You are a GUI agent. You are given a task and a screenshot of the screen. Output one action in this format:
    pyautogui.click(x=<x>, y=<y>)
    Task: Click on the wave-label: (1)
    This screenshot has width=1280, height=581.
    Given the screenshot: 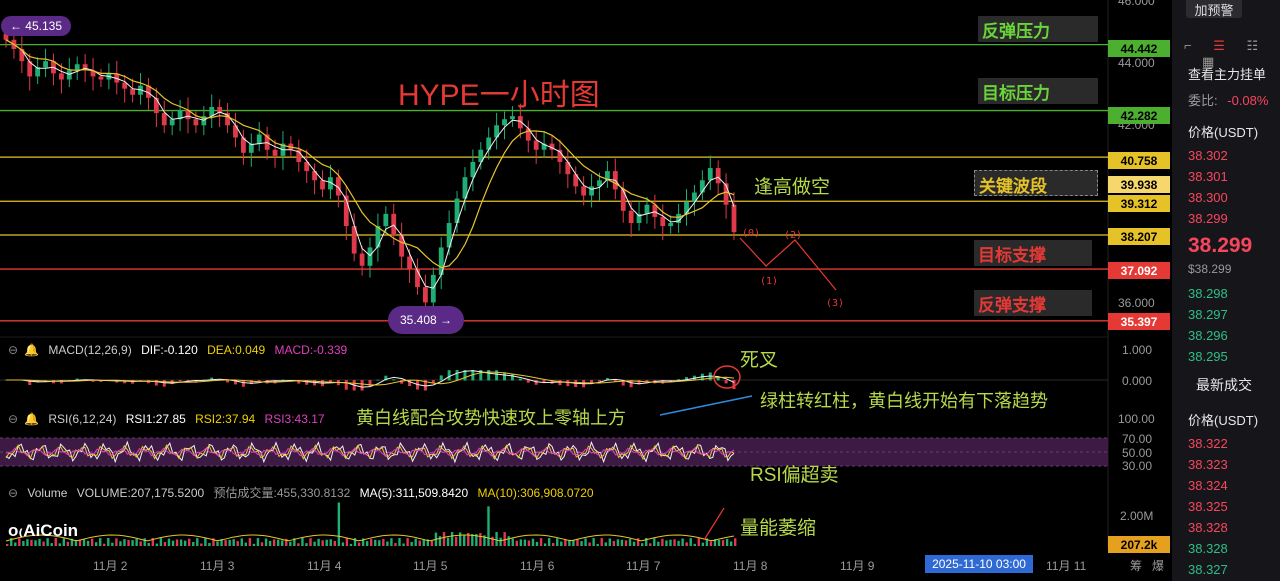 What is the action you would take?
    pyautogui.click(x=769, y=281)
    